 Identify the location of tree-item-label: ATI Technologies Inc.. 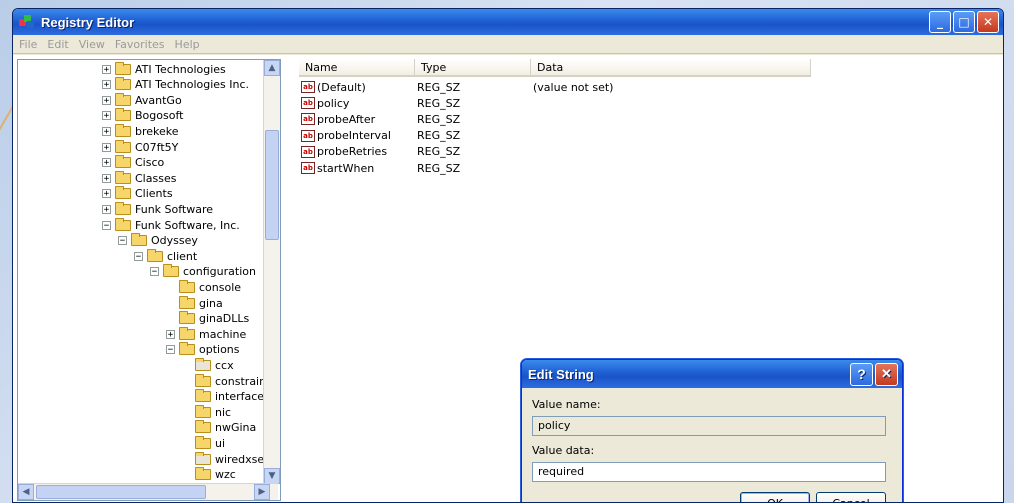
(192, 85).